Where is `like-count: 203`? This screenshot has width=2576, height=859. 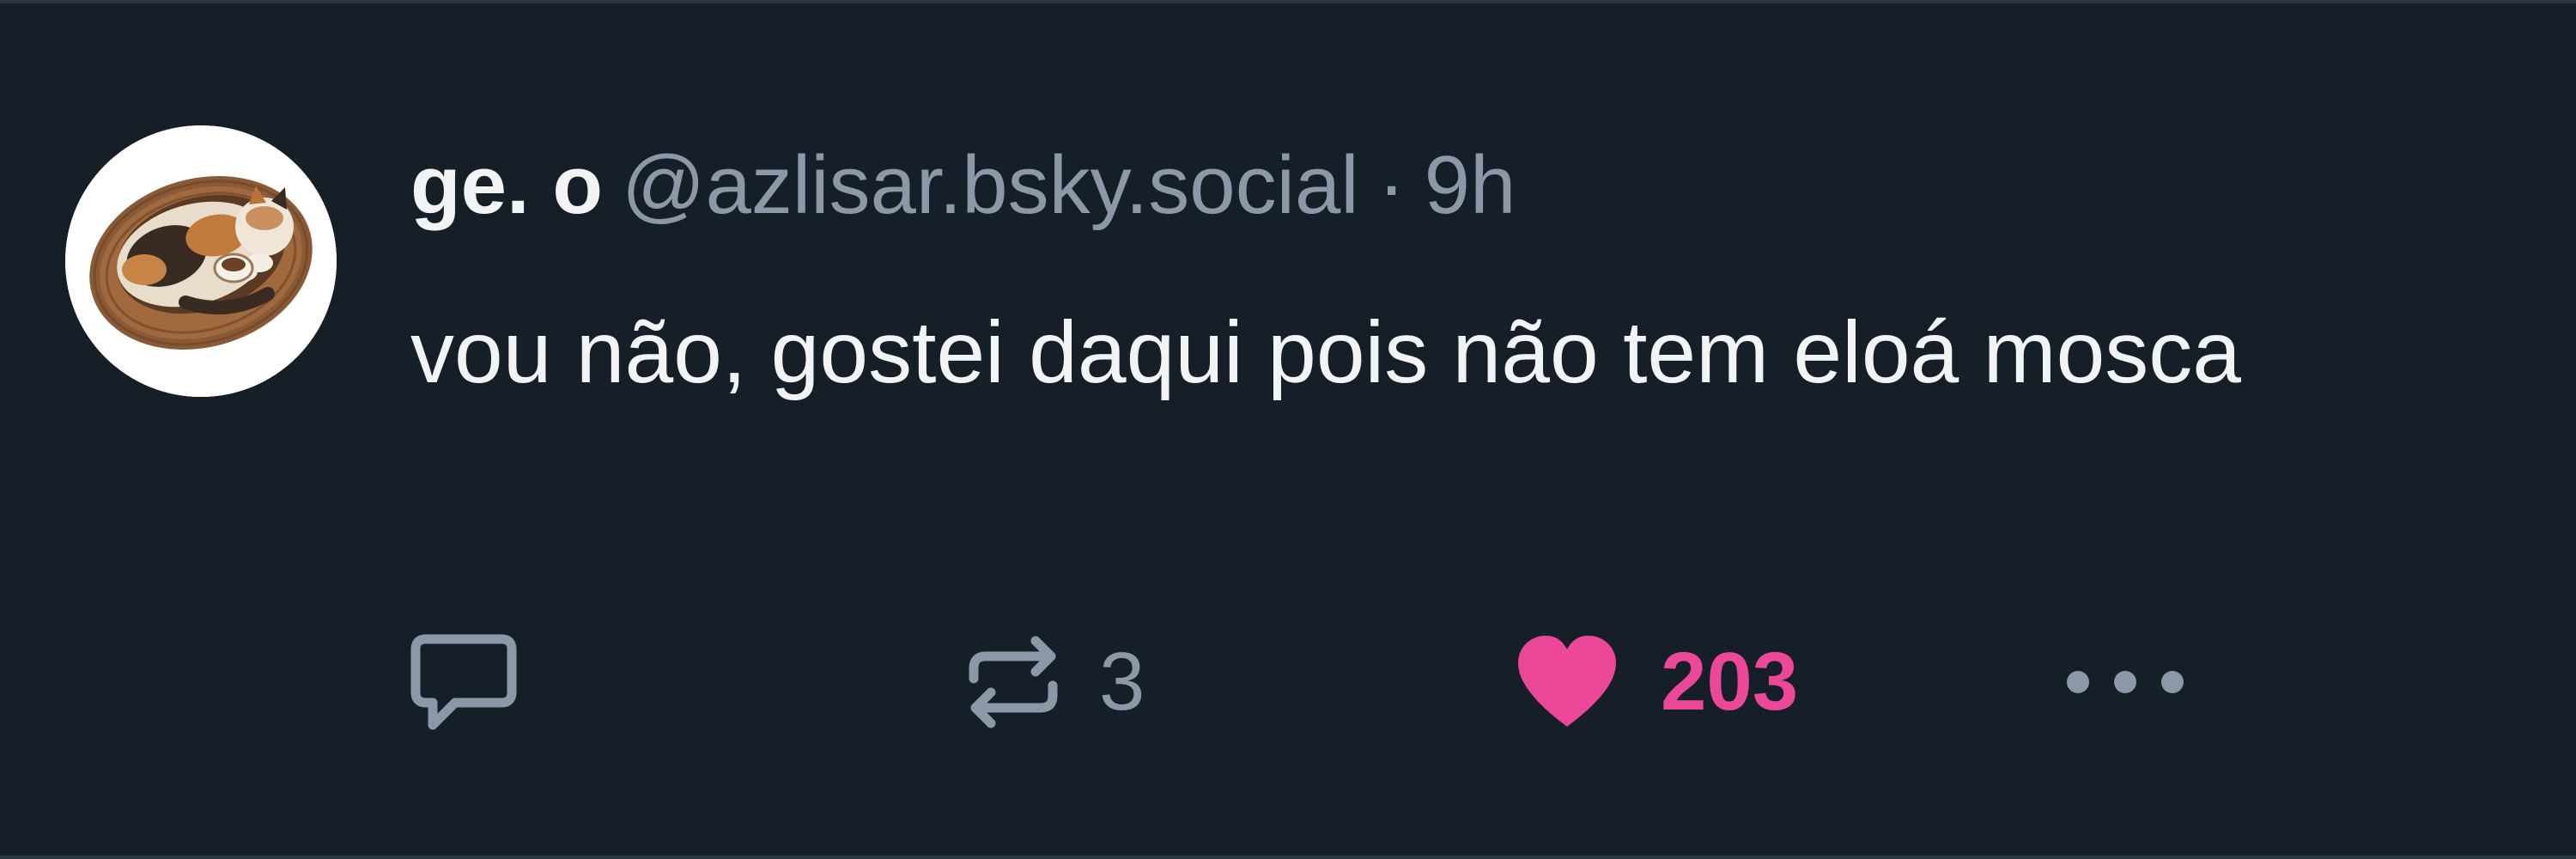 like-count: 203 is located at coordinates (1730, 682).